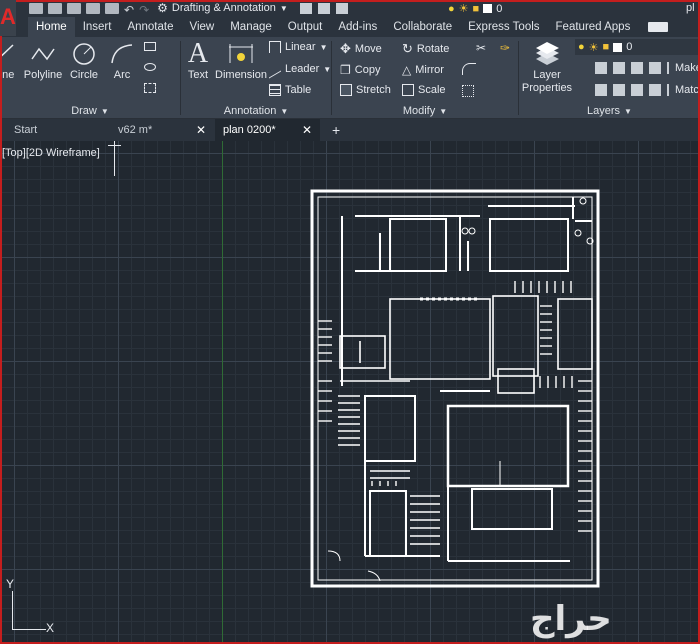 The height and width of the screenshot is (644, 700). I want to click on open-file-icon, so click(55, 8).